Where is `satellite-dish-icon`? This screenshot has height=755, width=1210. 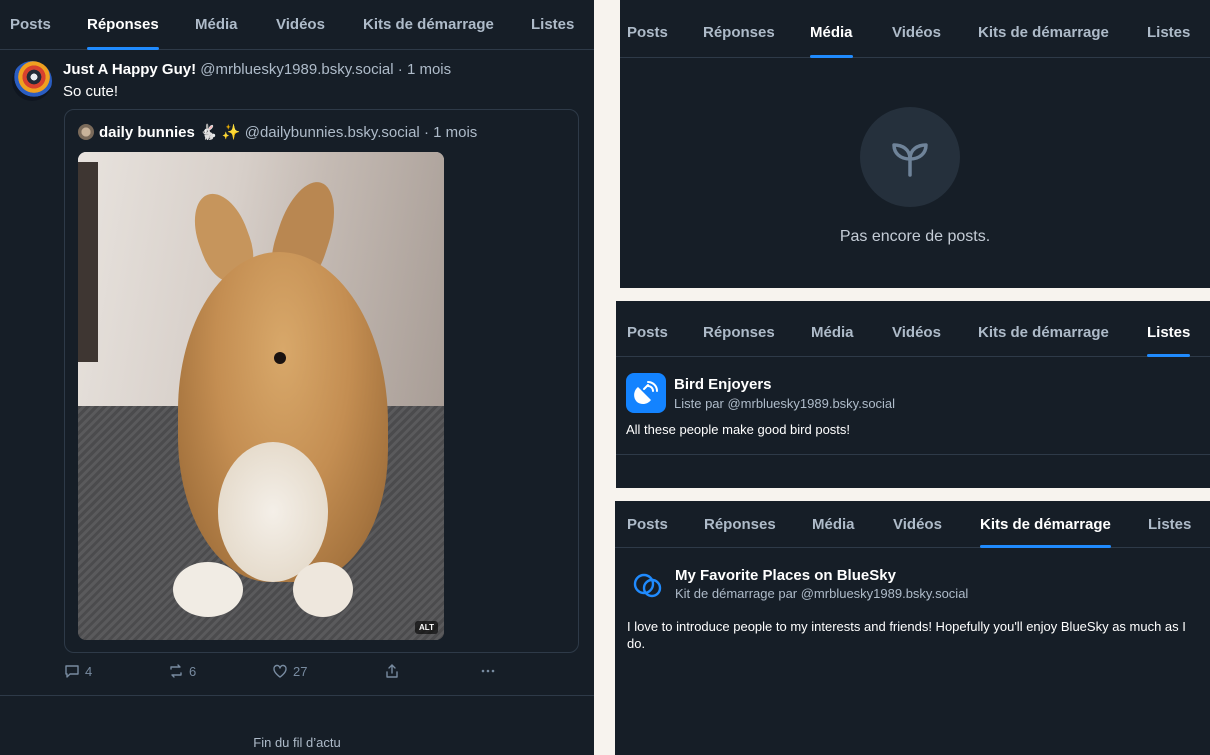
satellite-dish-icon is located at coordinates (646, 393).